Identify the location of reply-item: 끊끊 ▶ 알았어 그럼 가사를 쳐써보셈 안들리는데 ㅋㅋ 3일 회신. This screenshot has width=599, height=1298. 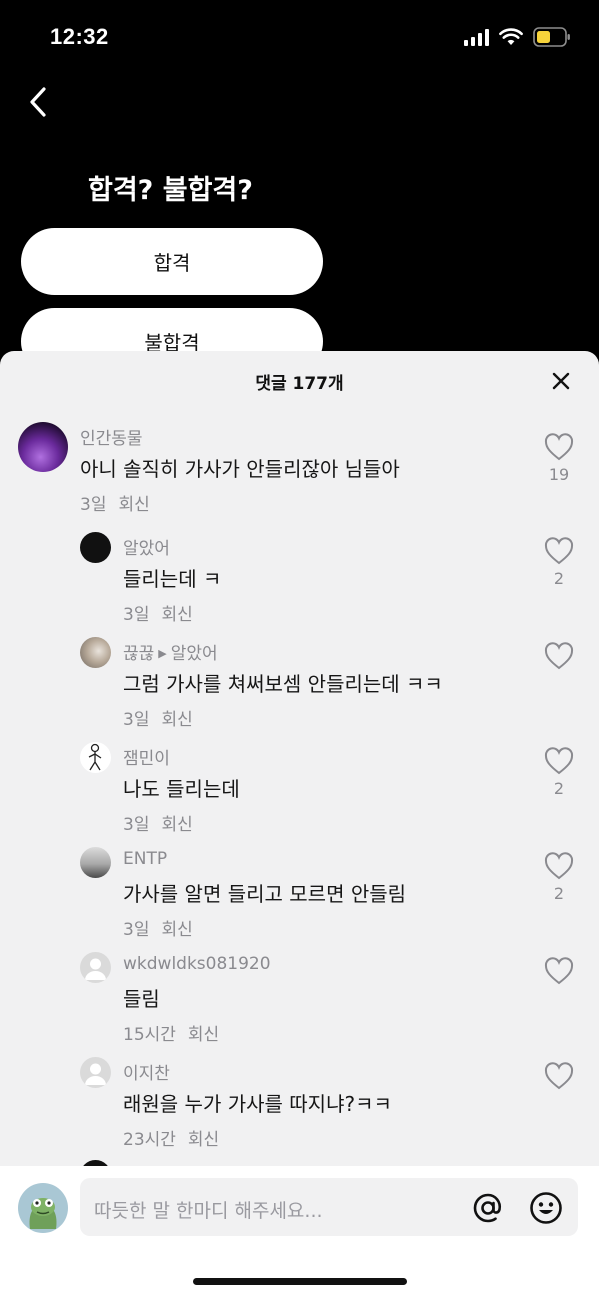
(299, 686).